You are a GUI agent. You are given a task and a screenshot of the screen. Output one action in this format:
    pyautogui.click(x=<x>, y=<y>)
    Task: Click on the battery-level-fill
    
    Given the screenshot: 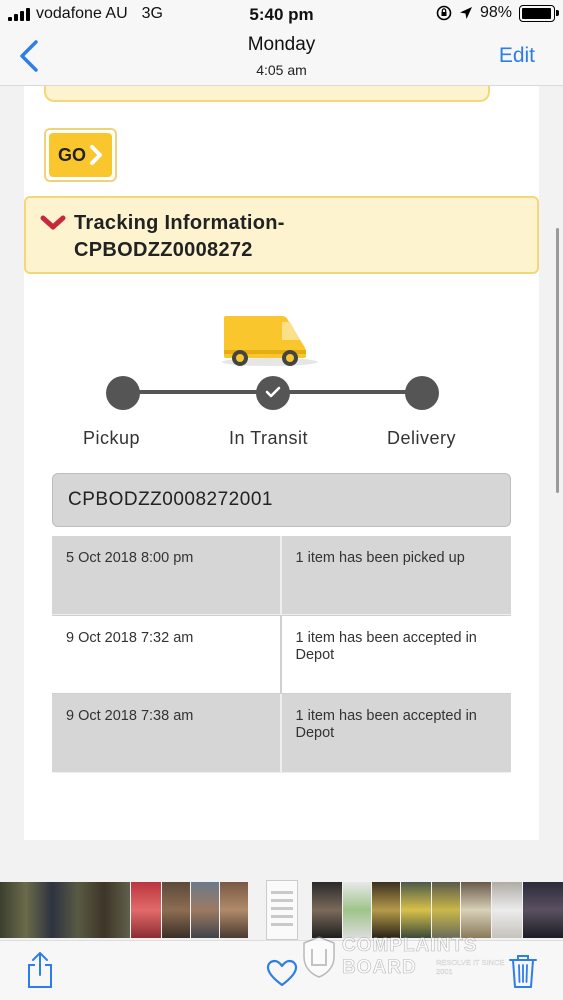 What is the action you would take?
    pyautogui.click(x=537, y=13)
    